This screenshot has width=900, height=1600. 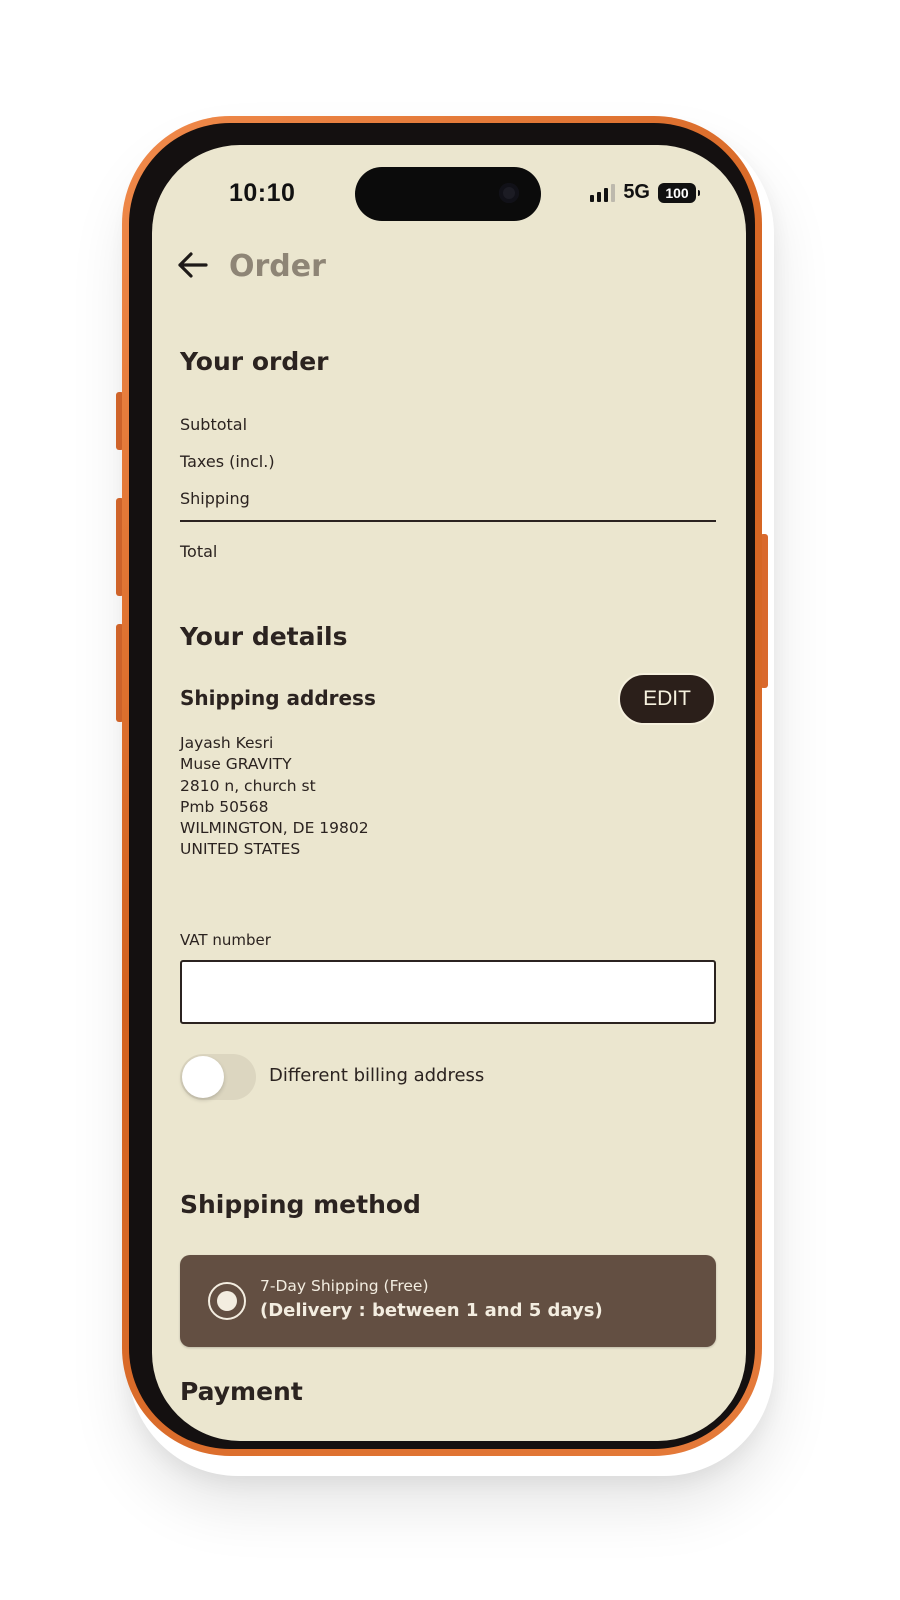 I want to click on battery-icon: 100, so click(x=679, y=192).